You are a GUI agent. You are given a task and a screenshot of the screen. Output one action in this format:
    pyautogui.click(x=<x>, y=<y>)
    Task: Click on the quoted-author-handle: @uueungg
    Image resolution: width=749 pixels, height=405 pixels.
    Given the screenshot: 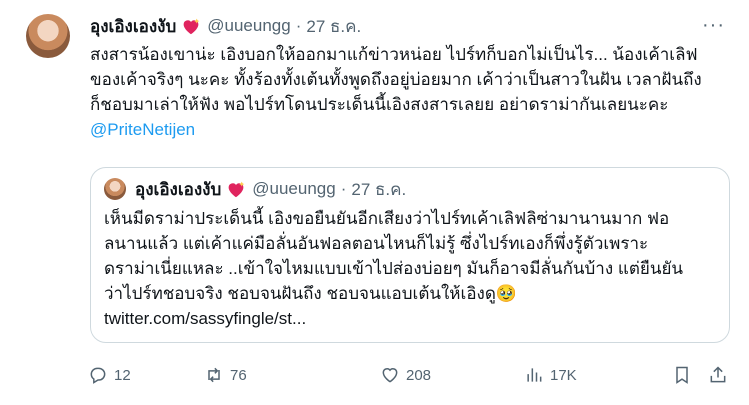 What is the action you would take?
    pyautogui.click(x=294, y=188)
    